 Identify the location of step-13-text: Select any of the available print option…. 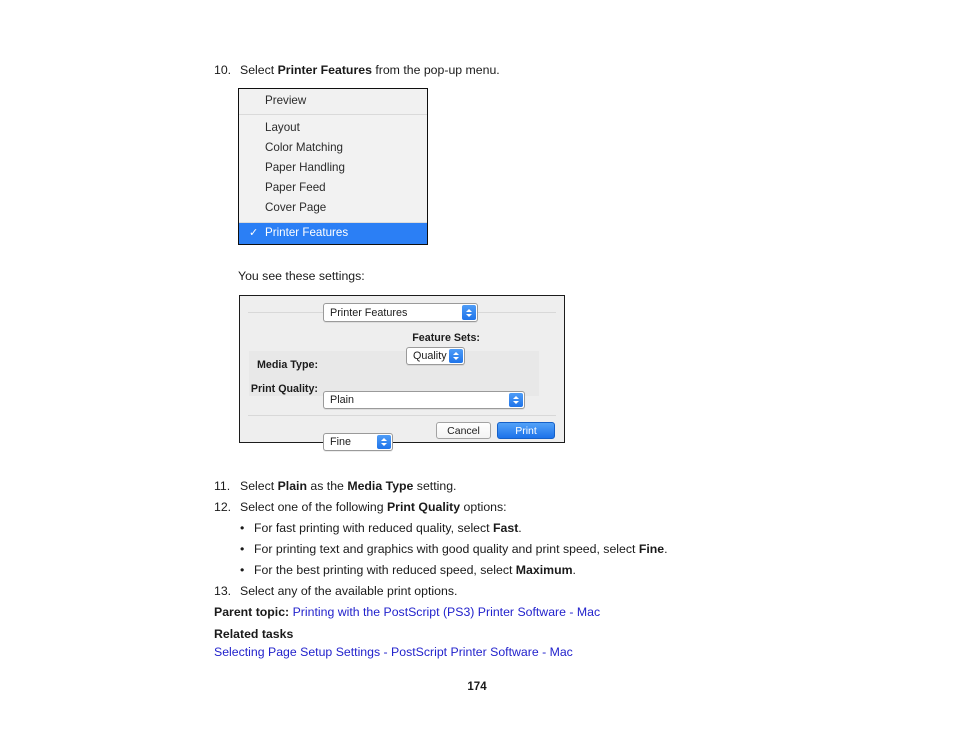
(349, 591).